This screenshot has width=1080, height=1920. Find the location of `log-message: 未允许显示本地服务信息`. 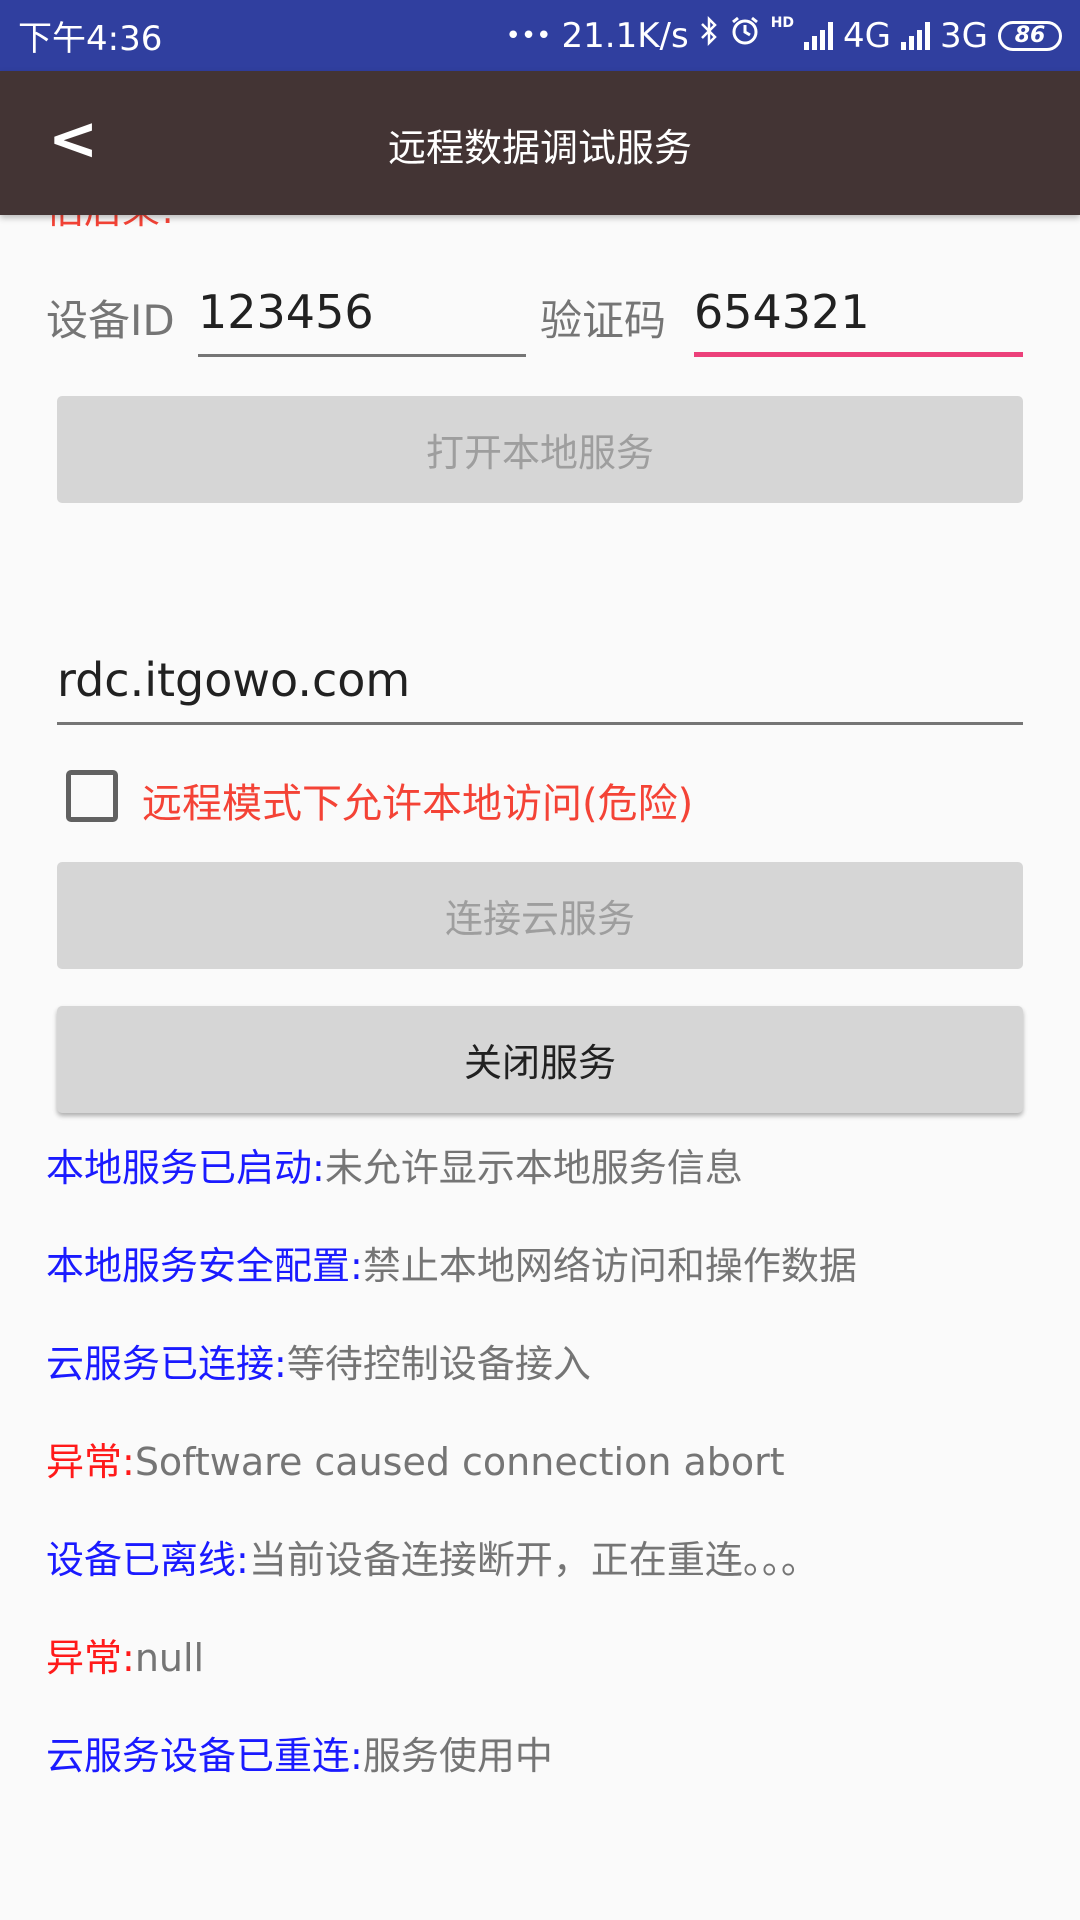

log-message: 未允许显示本地服务信息 is located at coordinates (533, 1168).